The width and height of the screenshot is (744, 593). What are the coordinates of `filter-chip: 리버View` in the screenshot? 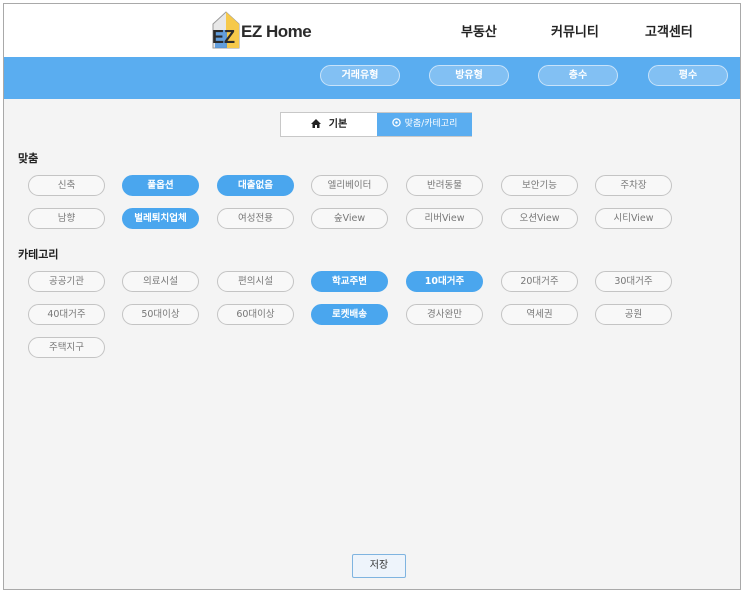 It's located at (444, 218).